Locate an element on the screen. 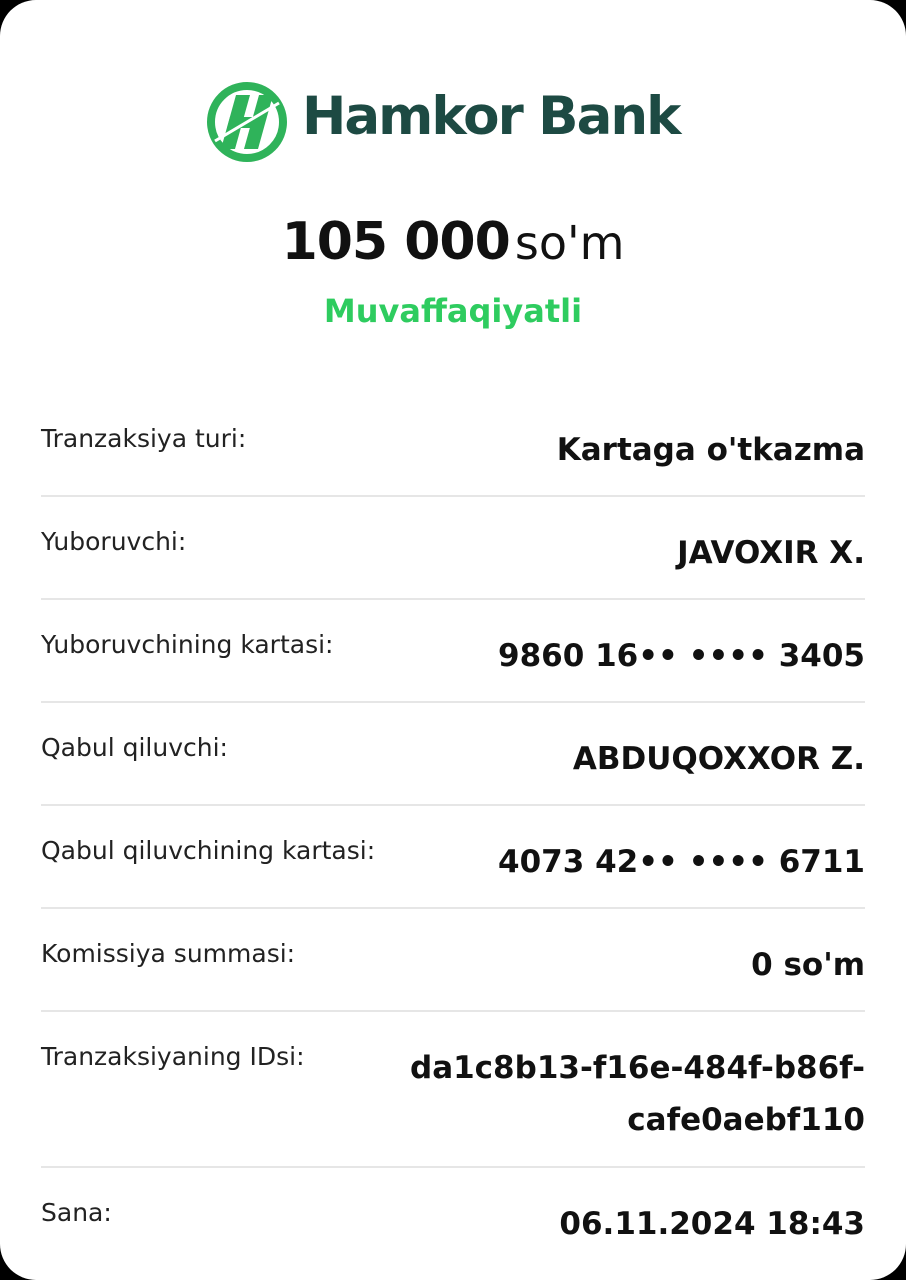  amount-currency: so'm is located at coordinates (569, 243).